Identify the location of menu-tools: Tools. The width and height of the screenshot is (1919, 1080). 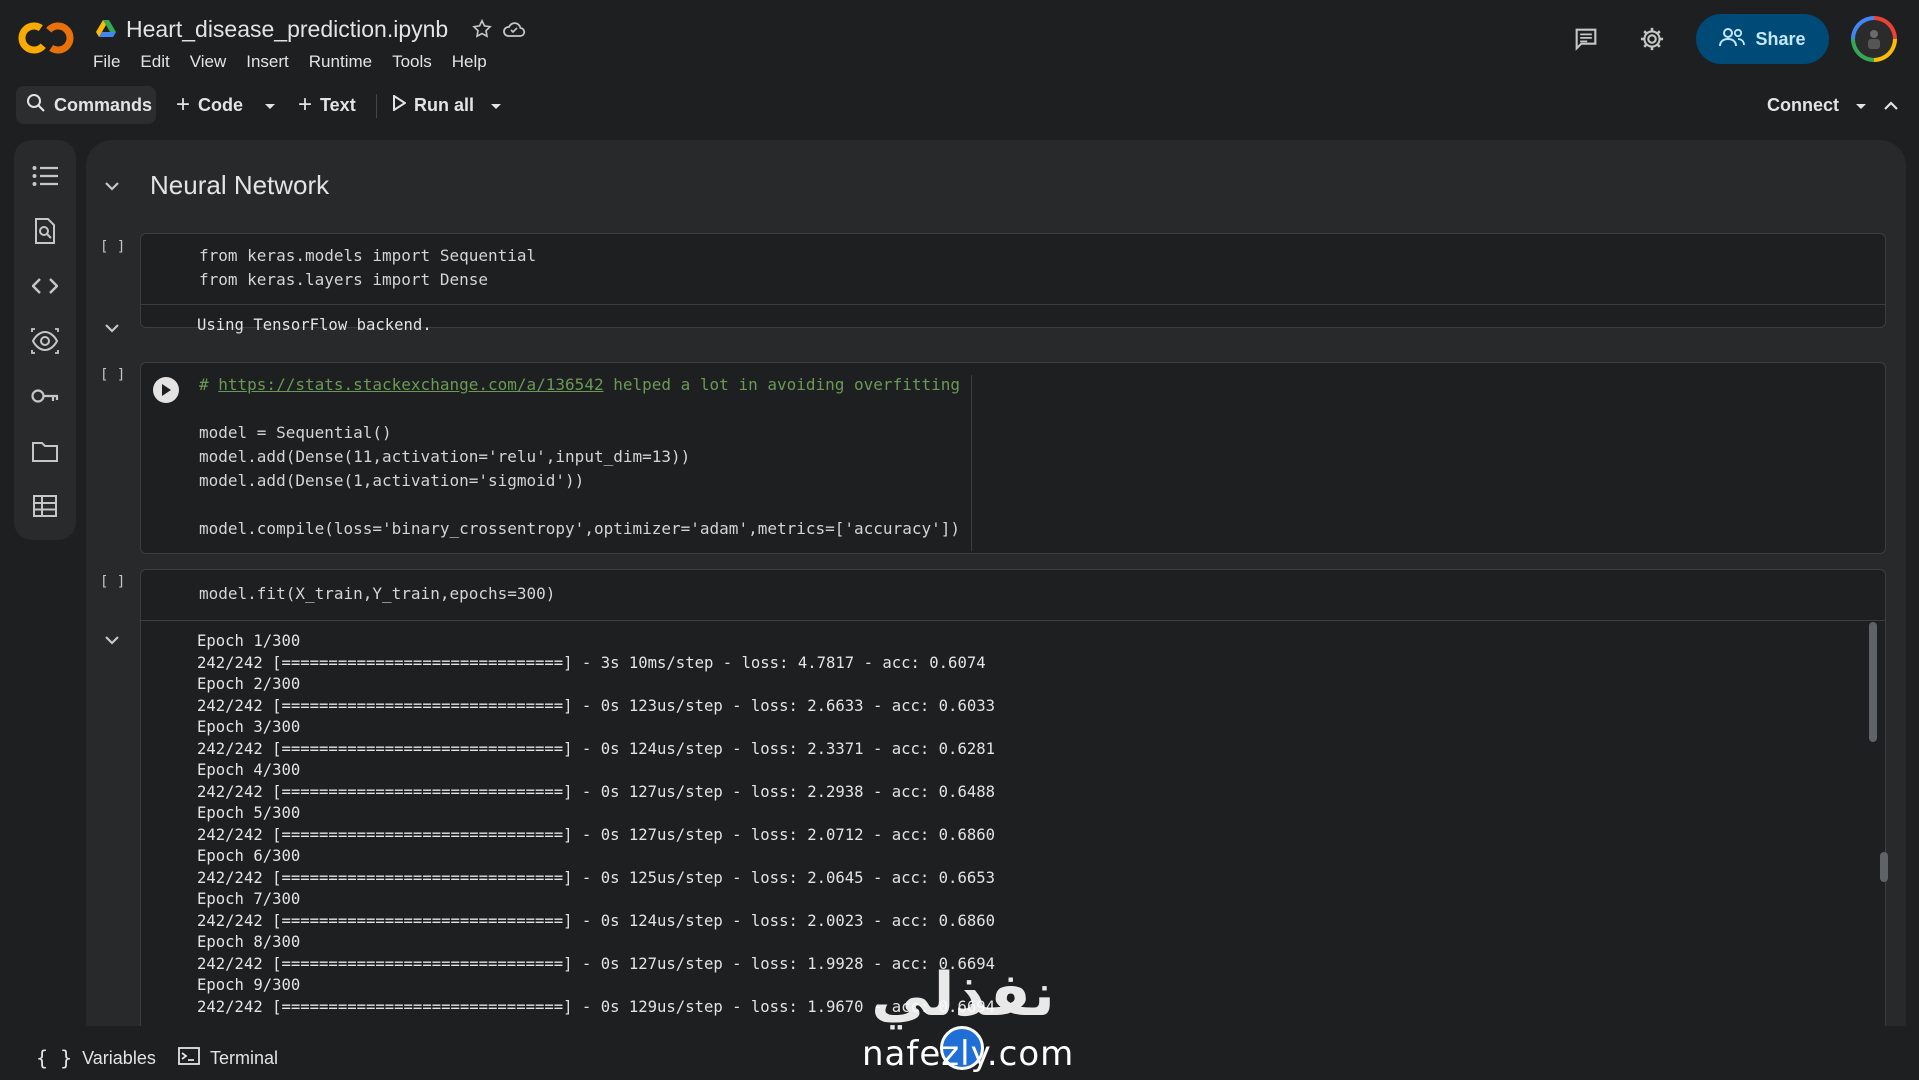
(417, 62).